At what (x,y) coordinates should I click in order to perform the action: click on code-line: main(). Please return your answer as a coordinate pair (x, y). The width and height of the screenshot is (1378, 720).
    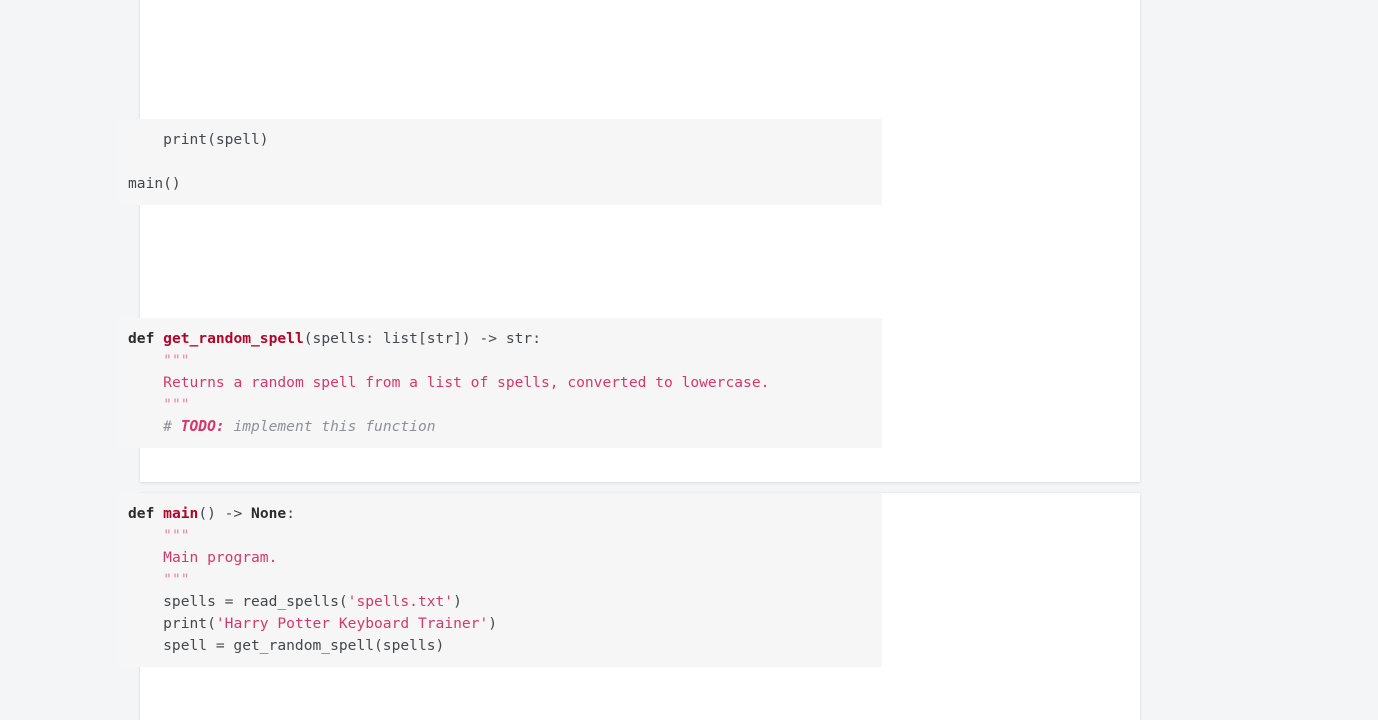
    Looking at the image, I should click on (500, 184).